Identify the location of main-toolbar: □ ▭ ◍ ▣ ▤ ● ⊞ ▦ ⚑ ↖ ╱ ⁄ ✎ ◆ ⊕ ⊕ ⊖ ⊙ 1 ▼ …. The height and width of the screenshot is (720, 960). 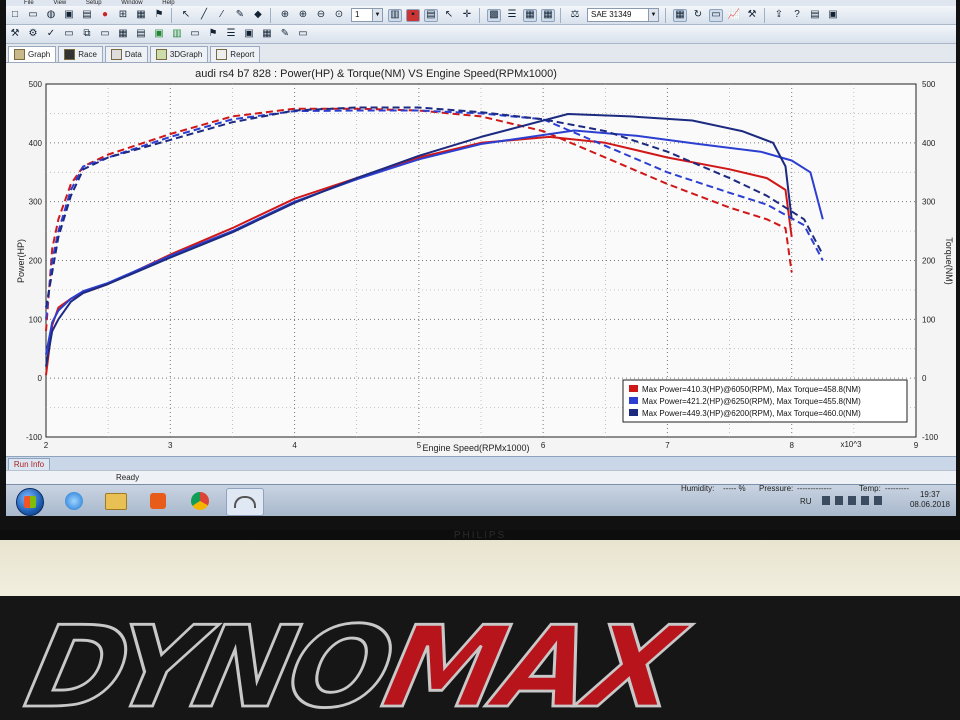
(481, 15).